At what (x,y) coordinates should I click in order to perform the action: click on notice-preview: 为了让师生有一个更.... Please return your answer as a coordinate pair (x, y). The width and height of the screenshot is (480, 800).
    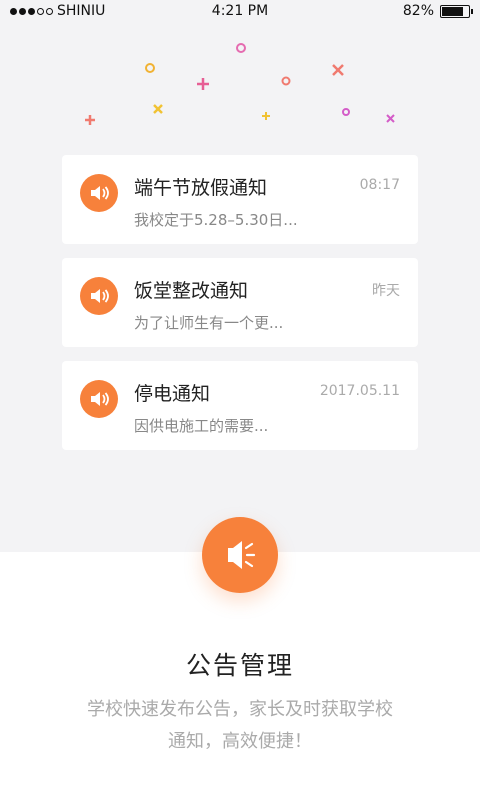
    Looking at the image, I should click on (209, 323).